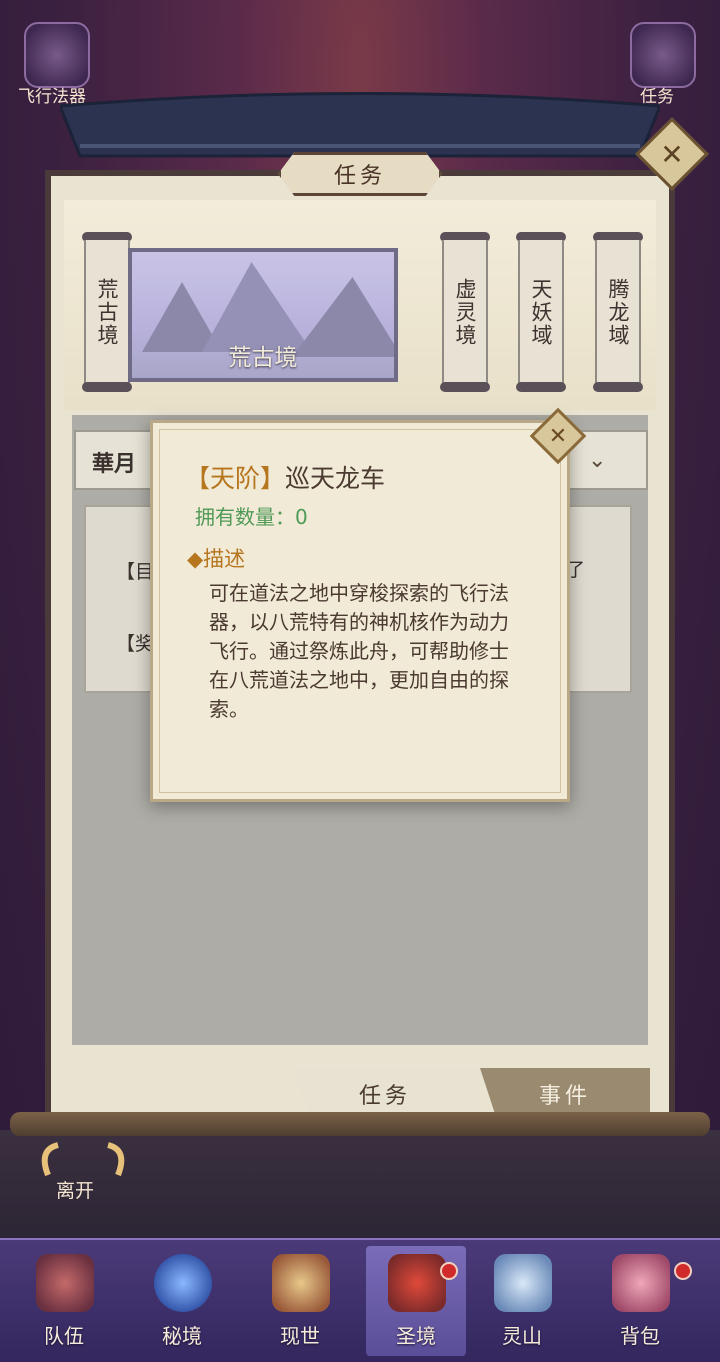  What do you see at coordinates (301, 1283) in the screenshot?
I see `world-scroll-icon` at bounding box center [301, 1283].